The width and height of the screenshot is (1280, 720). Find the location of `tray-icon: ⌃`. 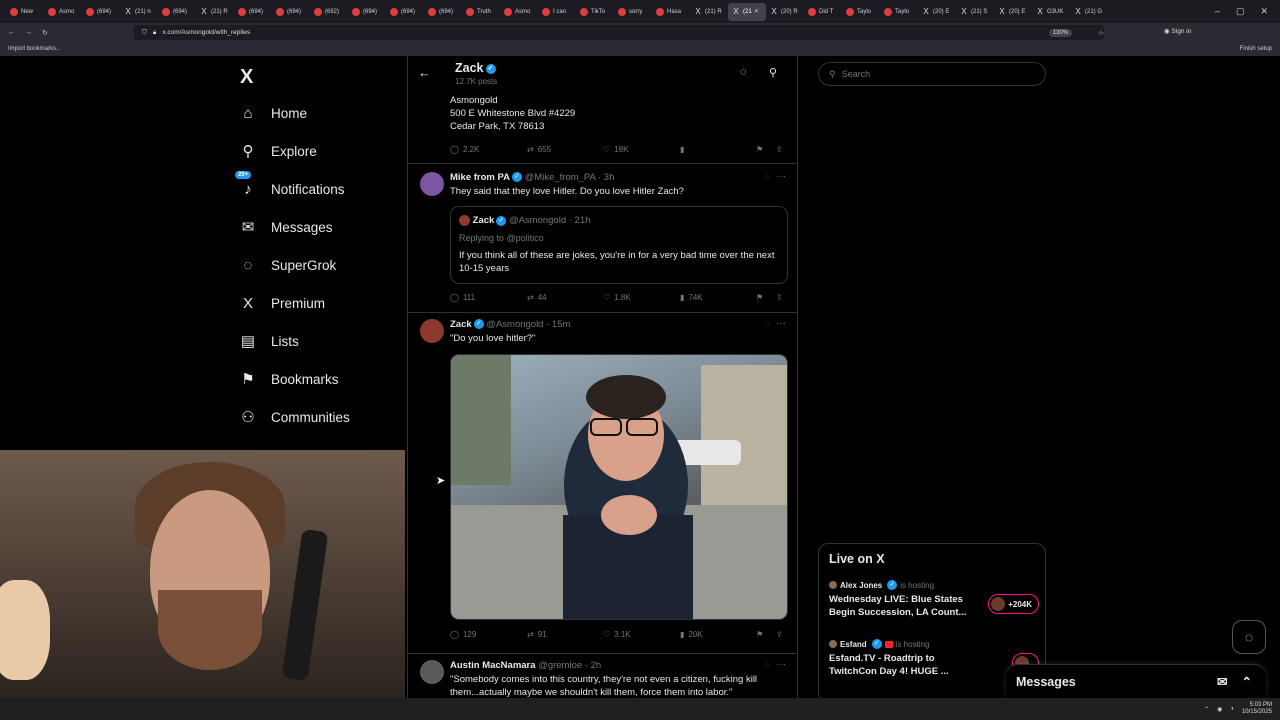

tray-icon: ⌃ is located at coordinates (1206, 709).